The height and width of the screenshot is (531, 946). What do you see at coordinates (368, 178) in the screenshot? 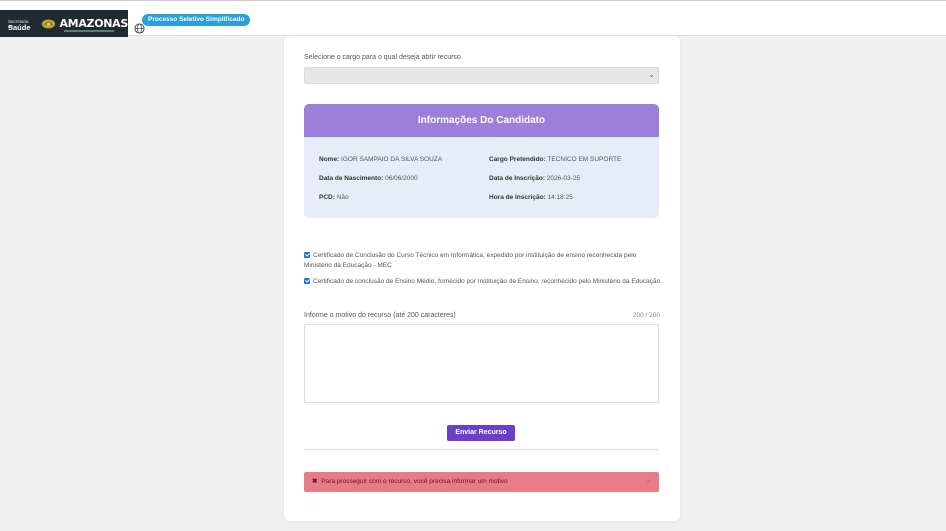
I see `field-nascimento: Data de Nascimento: 06/06/2000` at bounding box center [368, 178].